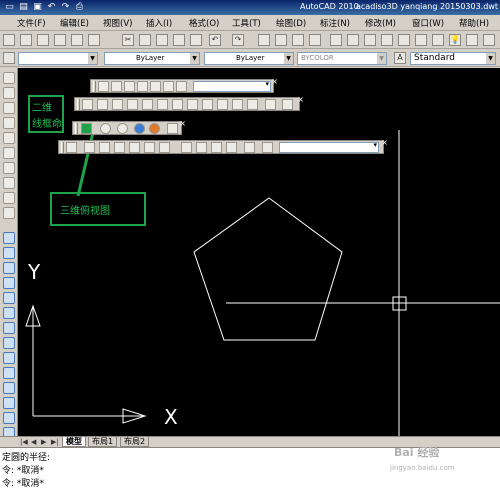 This screenshot has width=500, height=489. I want to click on line-icon, so click(9, 78).